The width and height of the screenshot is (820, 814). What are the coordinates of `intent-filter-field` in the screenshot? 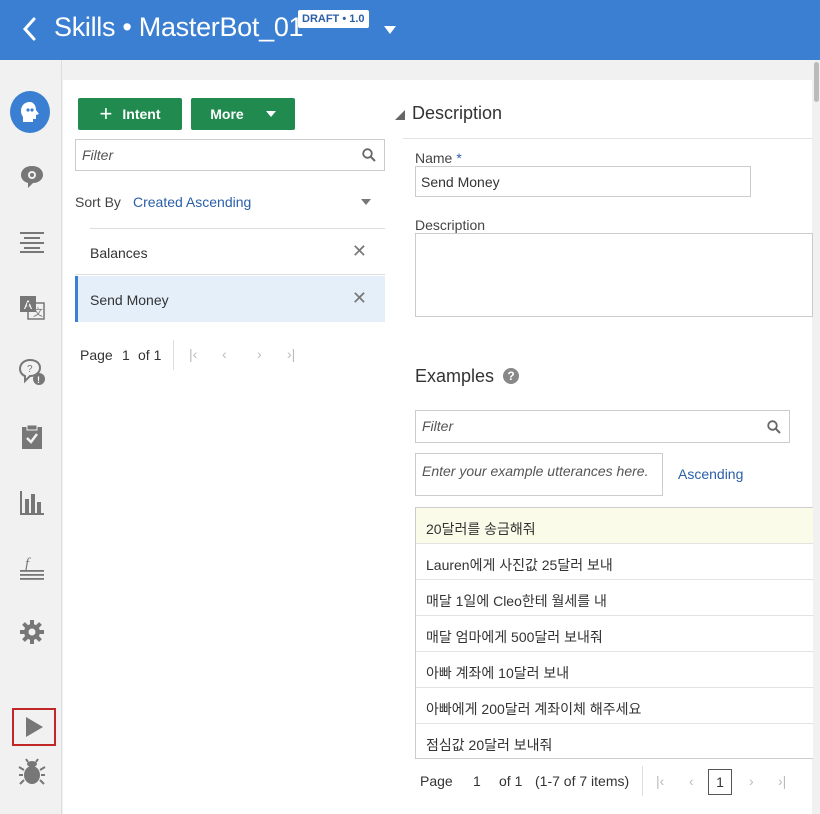 It's located at (230, 155).